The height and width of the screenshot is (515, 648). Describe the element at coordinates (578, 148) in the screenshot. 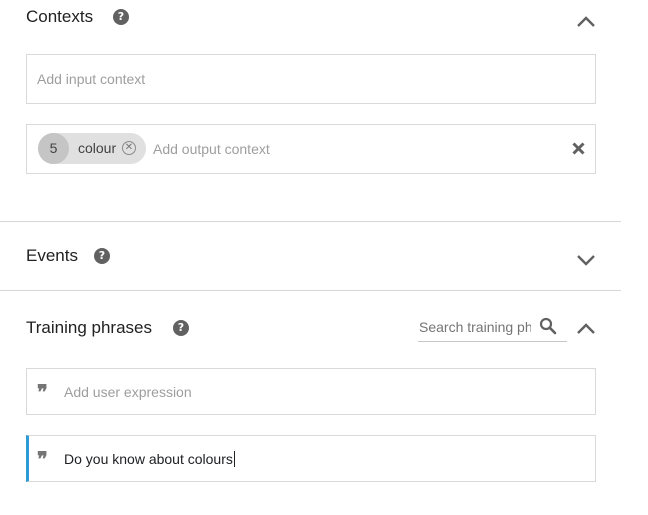

I see `close-icon` at that location.